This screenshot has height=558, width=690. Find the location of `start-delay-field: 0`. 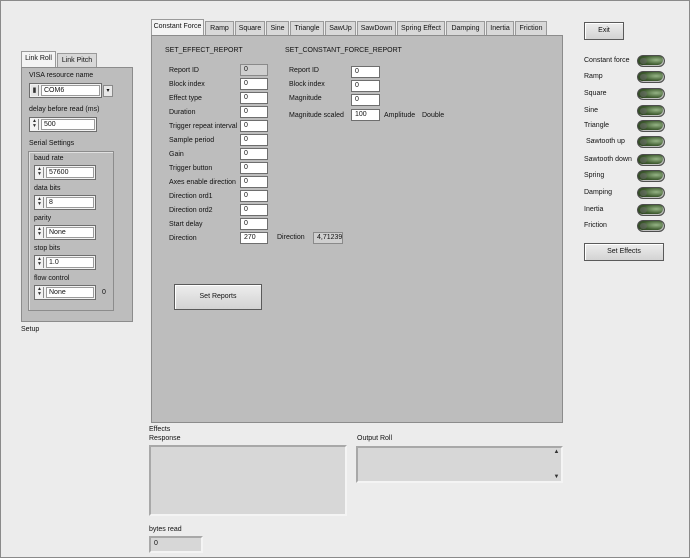

start-delay-field: 0 is located at coordinates (254, 224).